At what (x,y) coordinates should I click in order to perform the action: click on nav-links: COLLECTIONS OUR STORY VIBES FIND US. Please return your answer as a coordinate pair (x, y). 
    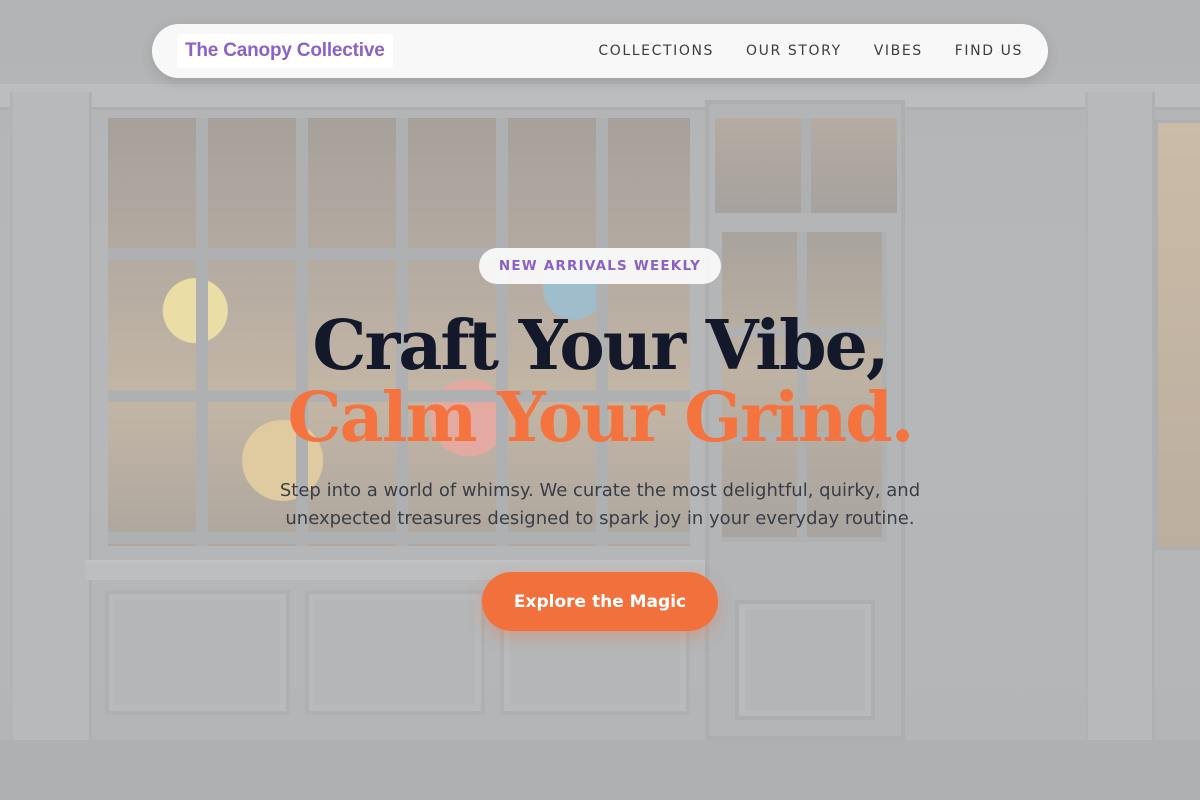
    Looking at the image, I should click on (810, 51).